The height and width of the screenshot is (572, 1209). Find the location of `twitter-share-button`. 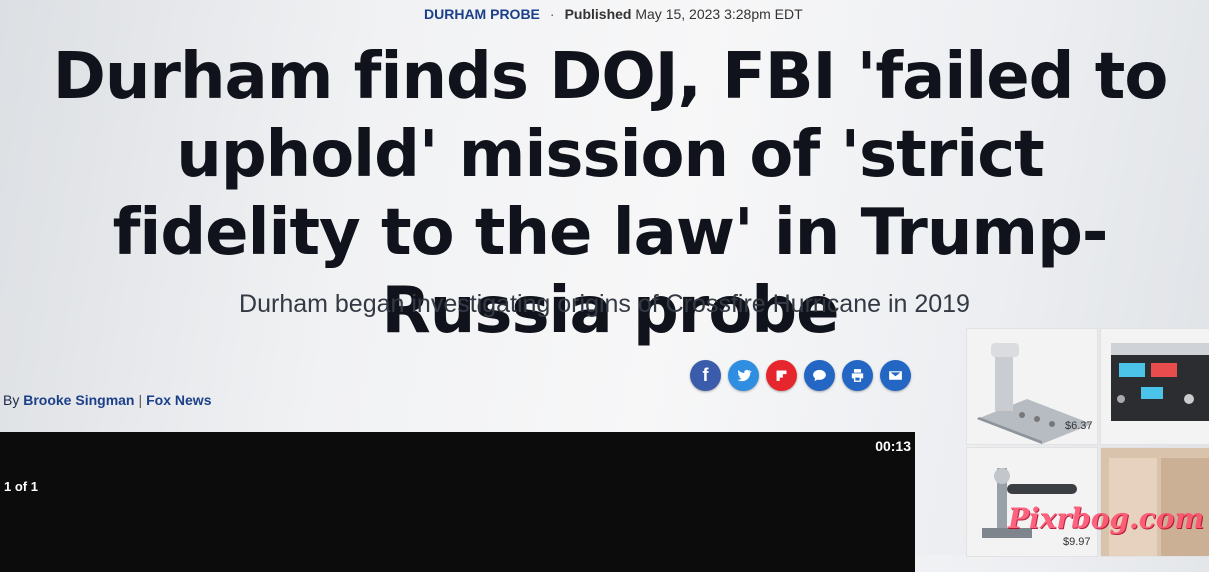

twitter-share-button is located at coordinates (743, 375).